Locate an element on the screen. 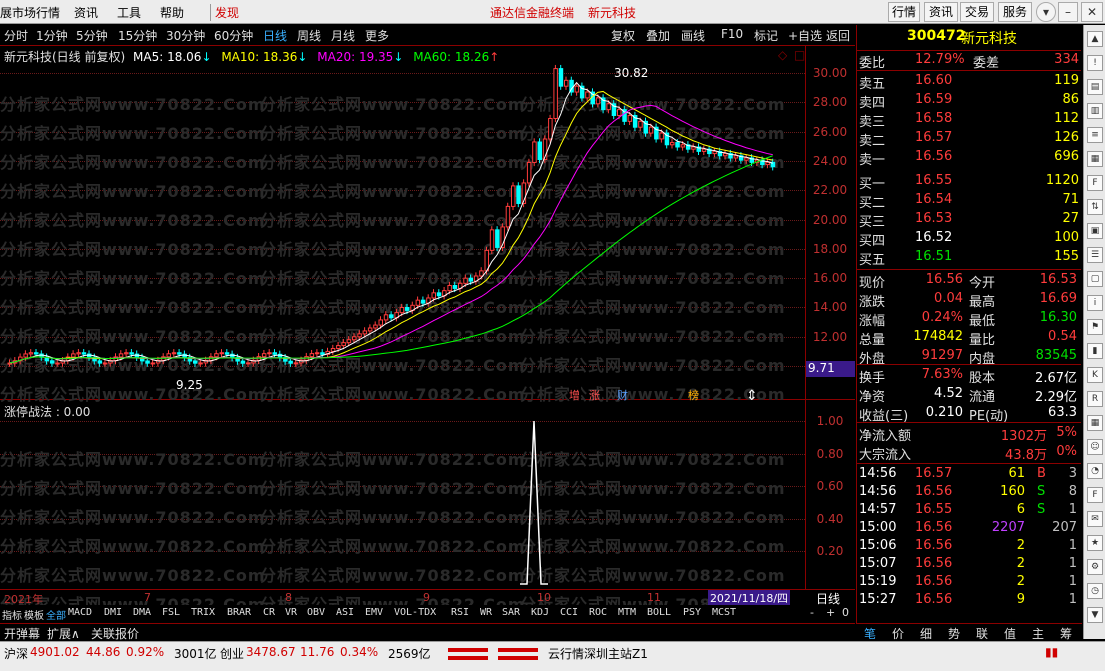 The height and width of the screenshot is (671, 1105). quote-tab: 主 is located at coordinates (1038, 633).